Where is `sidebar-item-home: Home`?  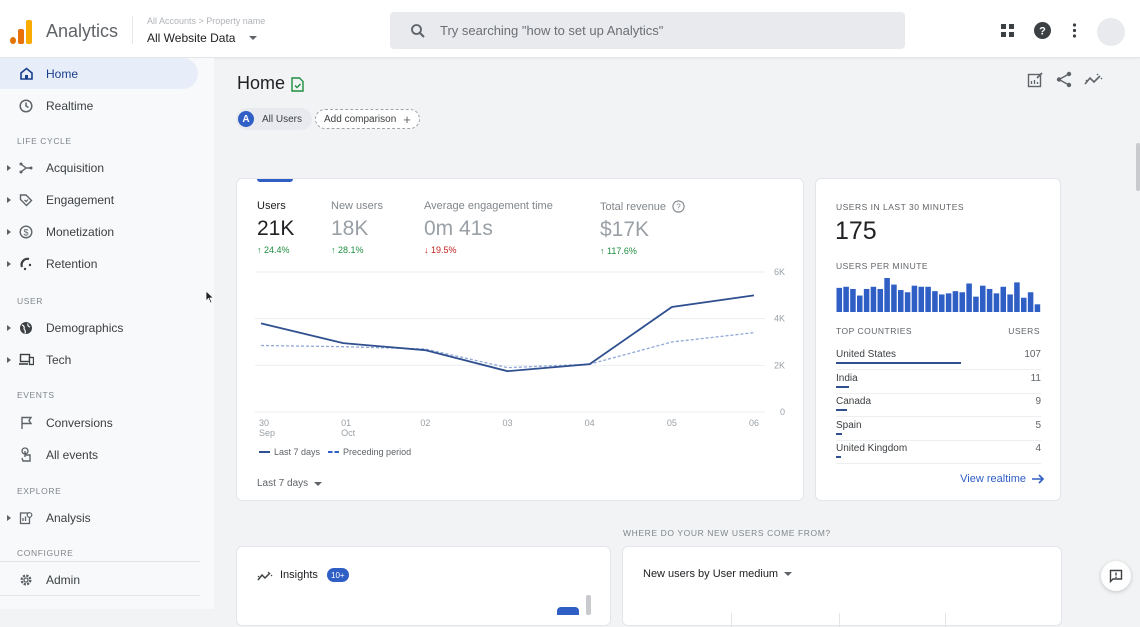 sidebar-item-home: Home is located at coordinates (99, 73).